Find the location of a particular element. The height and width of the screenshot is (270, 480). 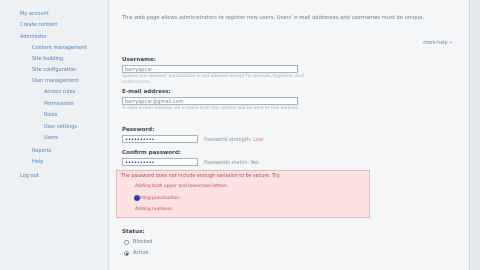

sidebar-item-user-settings: User settings is located at coordinates (60, 127).